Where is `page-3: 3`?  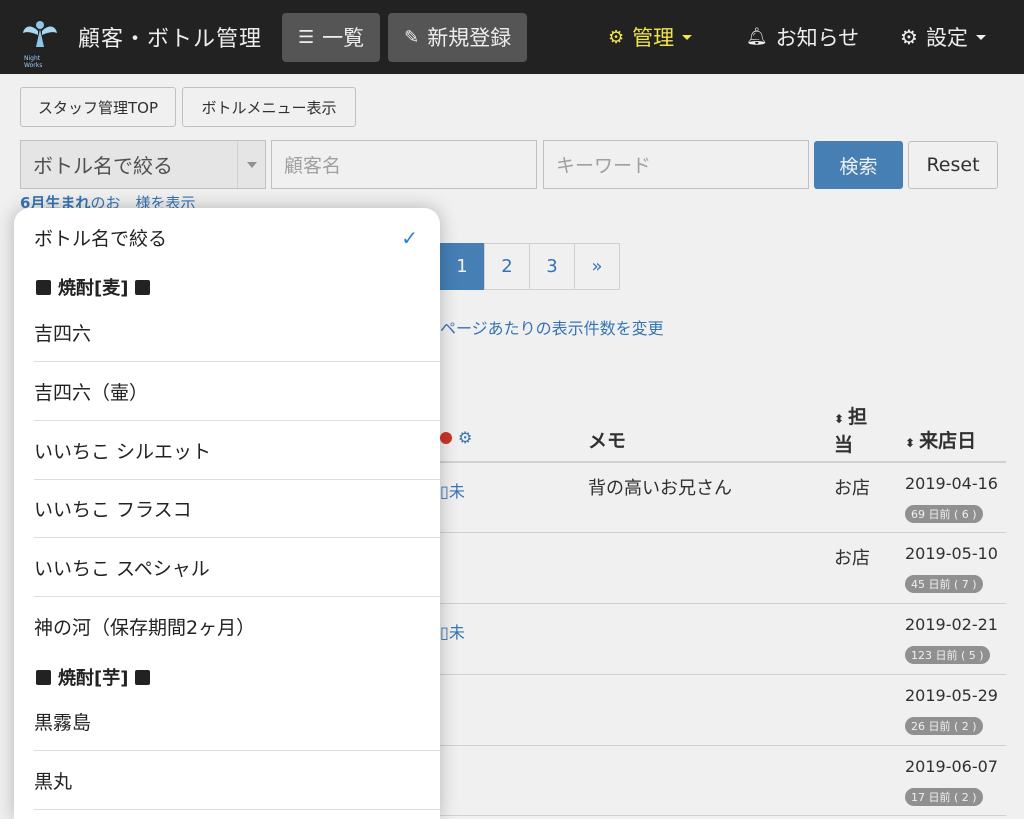 page-3: 3 is located at coordinates (552, 266).